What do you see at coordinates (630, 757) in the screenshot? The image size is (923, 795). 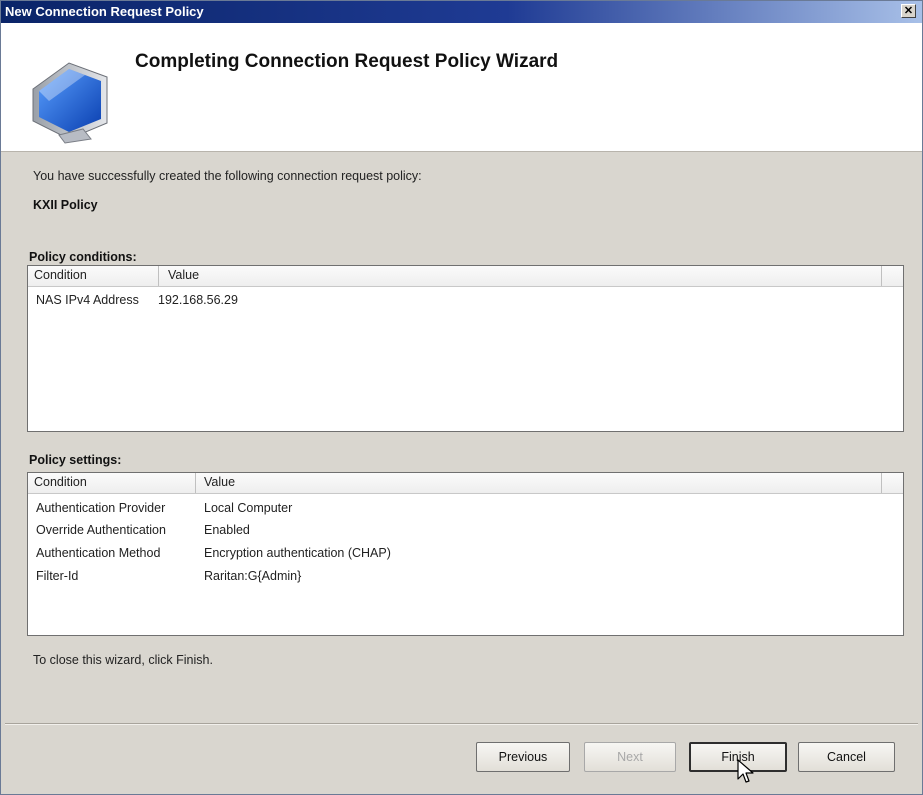 I see `next-button: Next` at bounding box center [630, 757].